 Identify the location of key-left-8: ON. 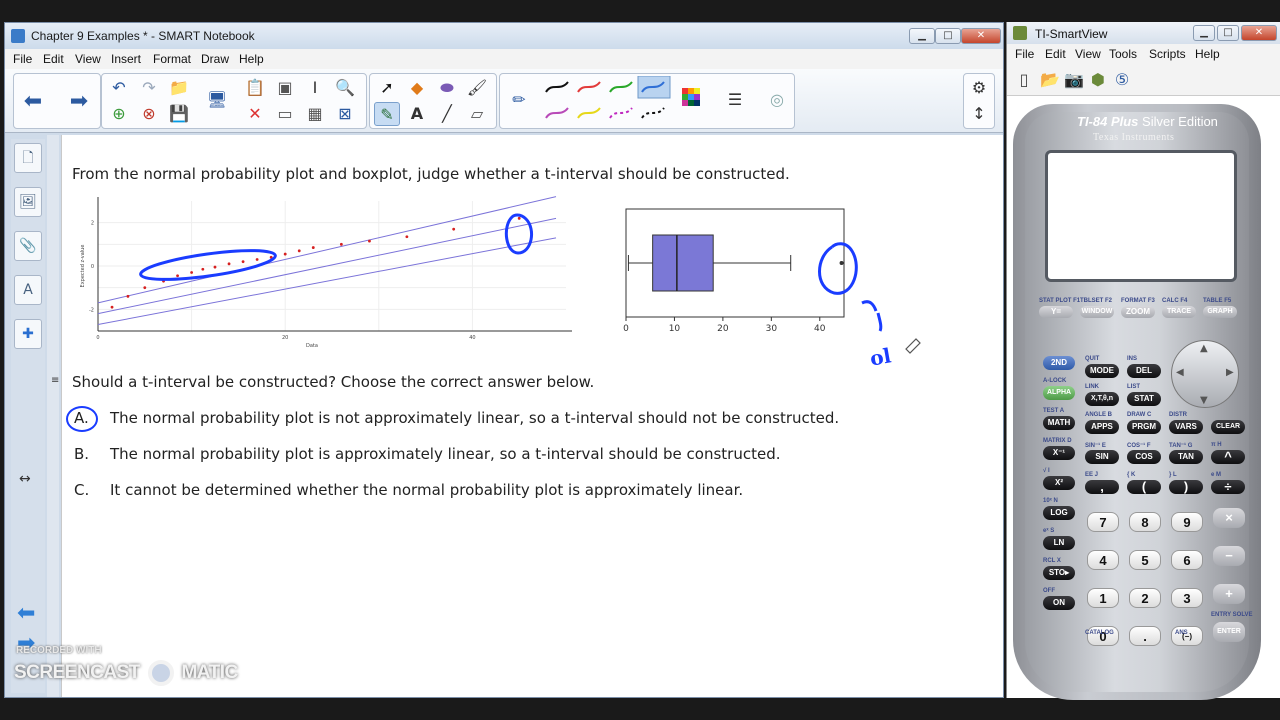
(1059, 603).